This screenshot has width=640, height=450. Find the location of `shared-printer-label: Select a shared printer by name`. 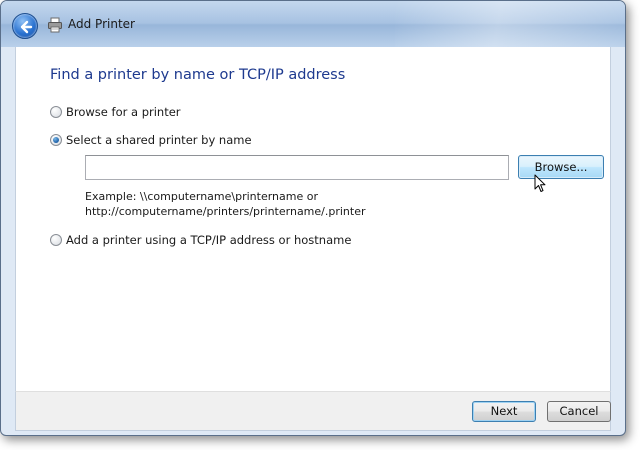

shared-printer-label: Select a shared printer by name is located at coordinates (159, 140).